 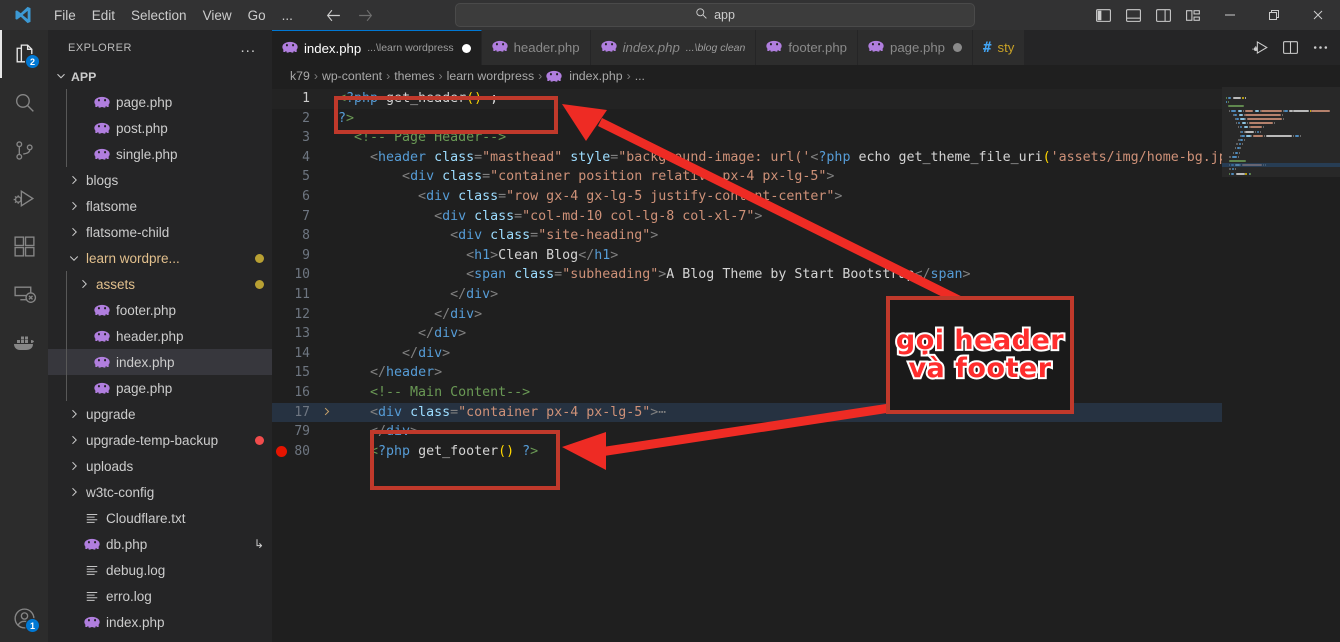 I want to click on code-line-12: 12 </div>, so click(x=747, y=315).